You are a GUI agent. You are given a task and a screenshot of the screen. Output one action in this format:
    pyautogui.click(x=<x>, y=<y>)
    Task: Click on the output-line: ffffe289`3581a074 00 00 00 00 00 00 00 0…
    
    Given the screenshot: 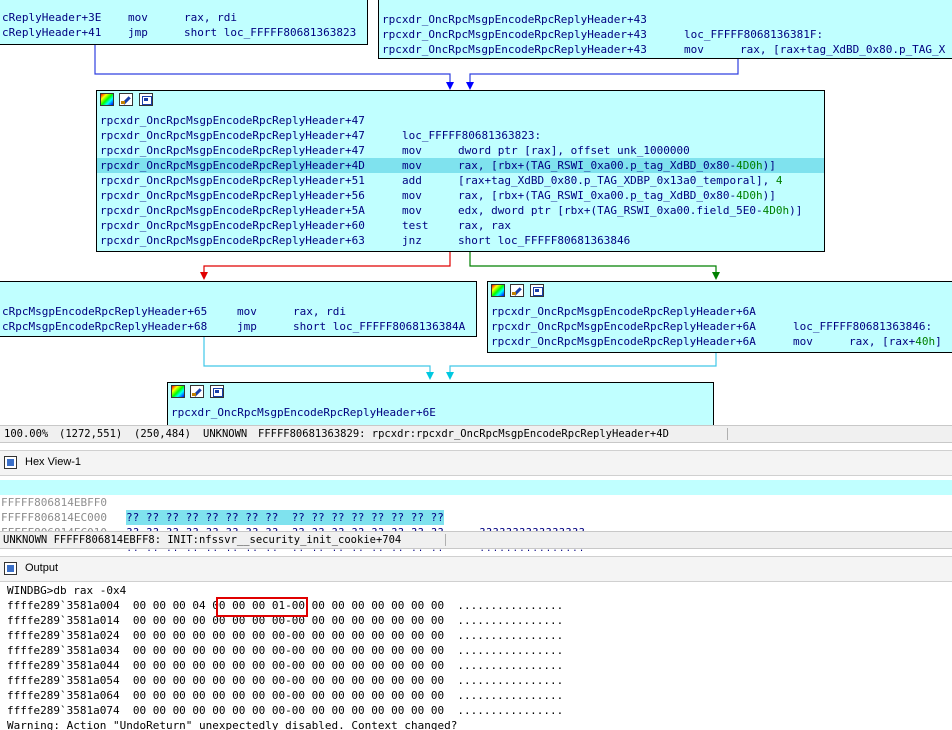 What is the action you would take?
    pyautogui.click(x=285, y=710)
    